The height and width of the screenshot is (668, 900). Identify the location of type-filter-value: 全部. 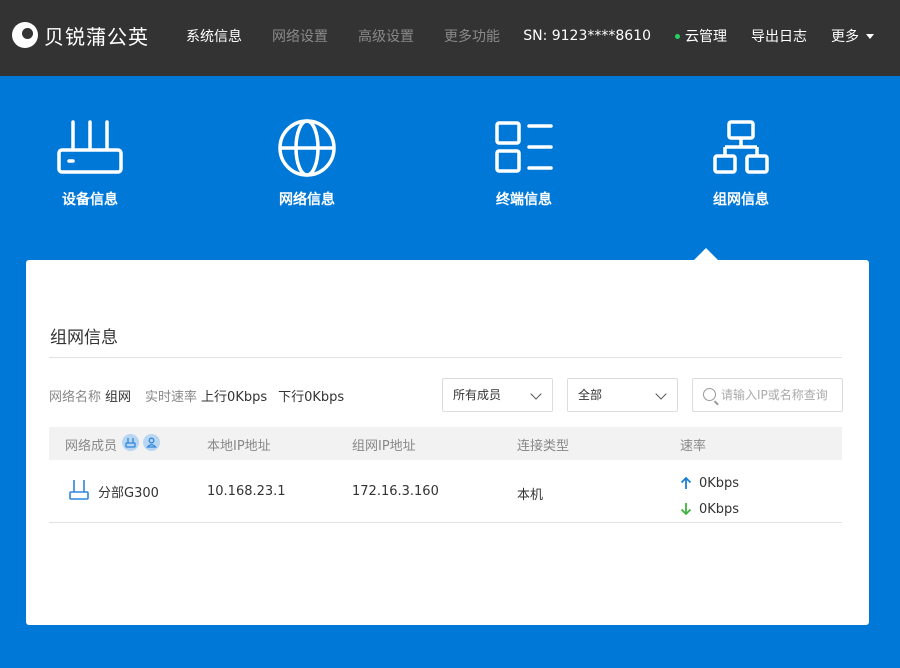
(590, 395).